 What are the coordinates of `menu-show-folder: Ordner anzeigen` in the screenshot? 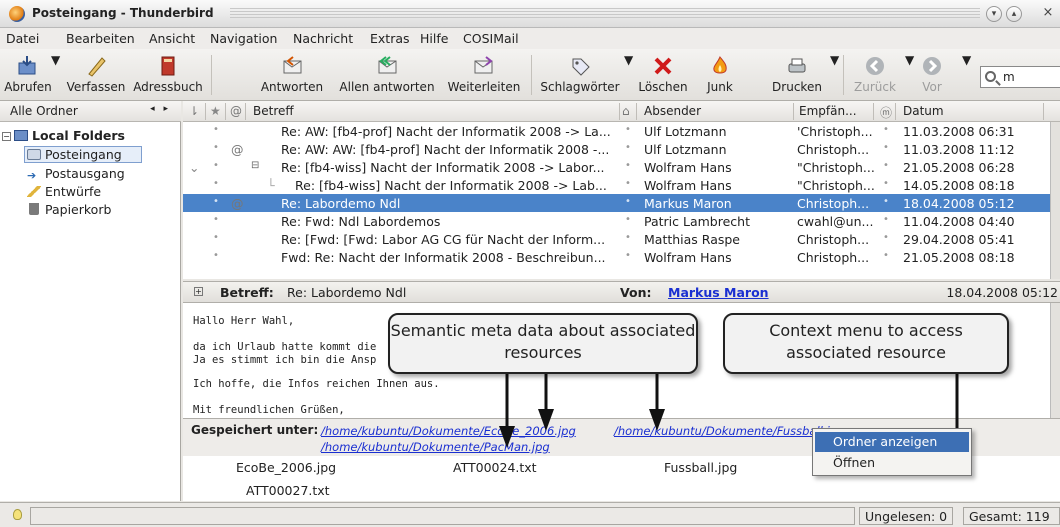 It's located at (892, 442).